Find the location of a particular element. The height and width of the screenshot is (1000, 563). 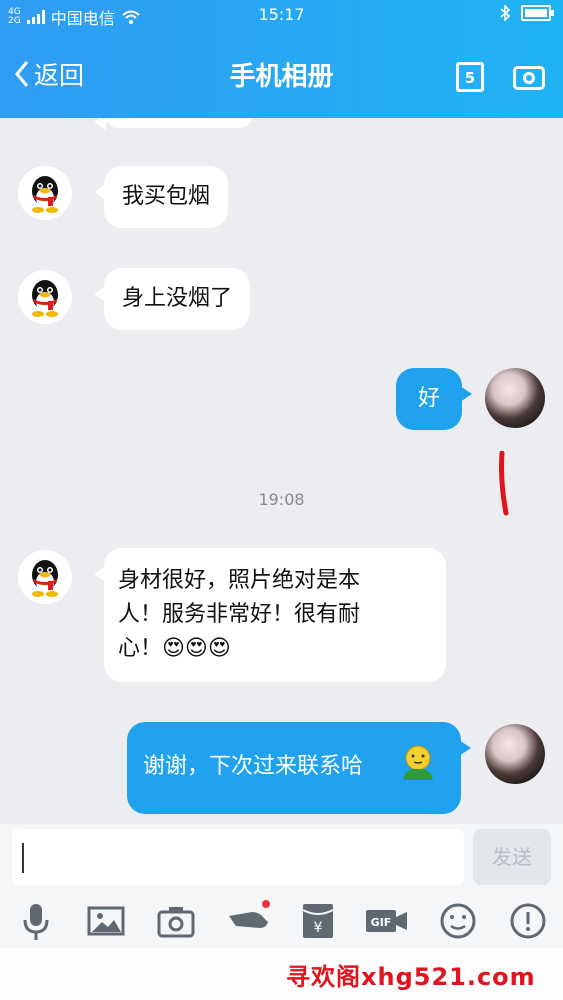

message-bubble-5: 谢谢，下次过来联系哈 is located at coordinates (299, 768).